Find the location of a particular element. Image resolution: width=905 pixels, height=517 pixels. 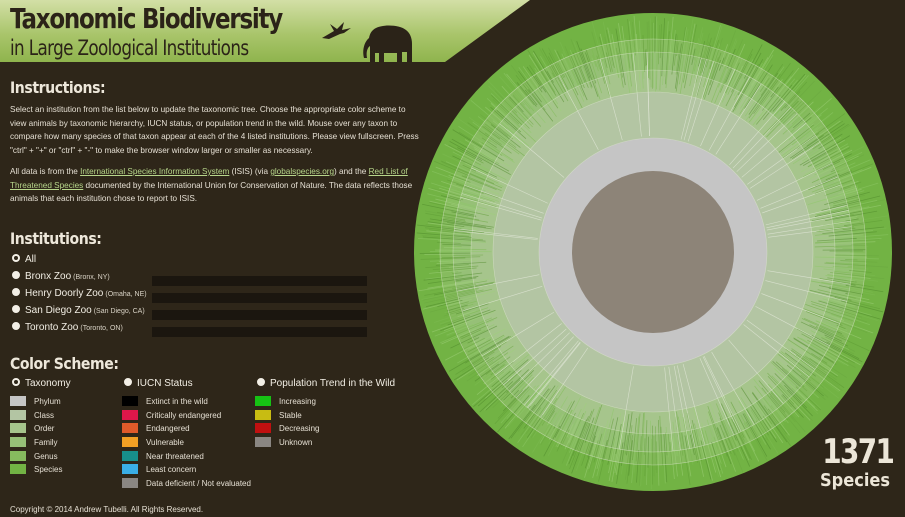

bird-icon is located at coordinates (336, 30).